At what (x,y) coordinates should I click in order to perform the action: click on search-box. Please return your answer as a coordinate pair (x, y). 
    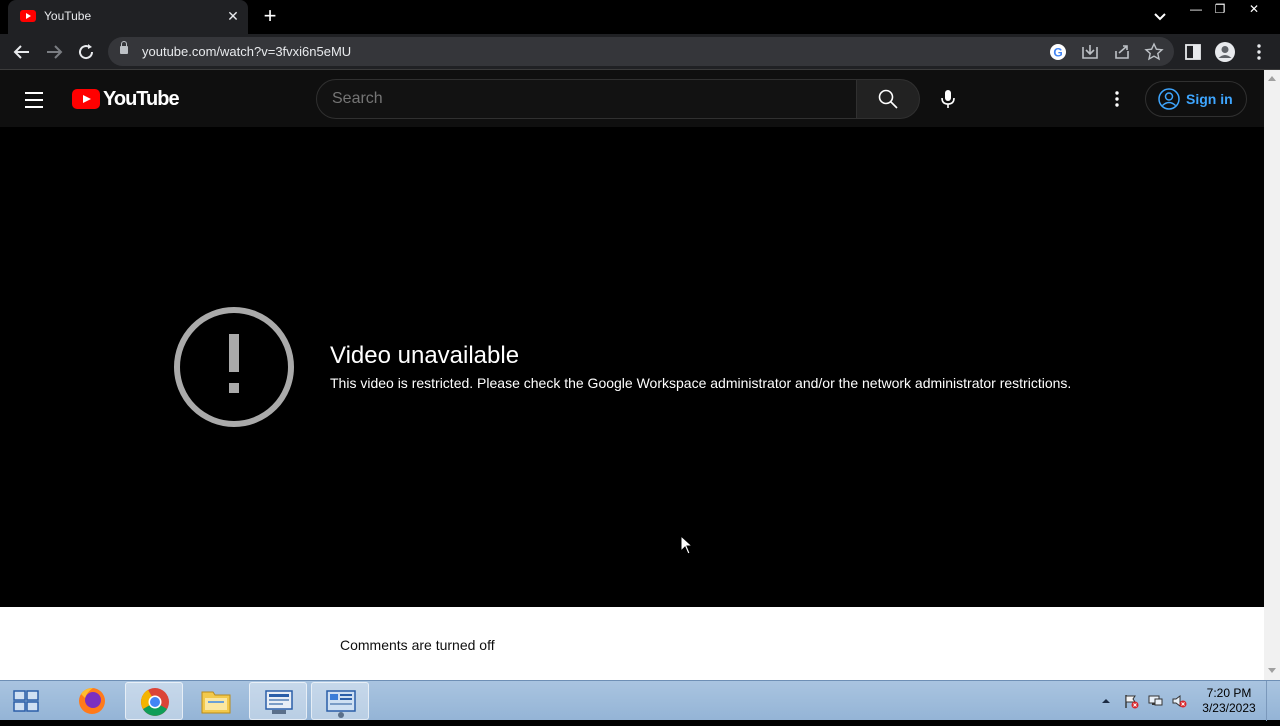
    Looking at the image, I should click on (586, 99).